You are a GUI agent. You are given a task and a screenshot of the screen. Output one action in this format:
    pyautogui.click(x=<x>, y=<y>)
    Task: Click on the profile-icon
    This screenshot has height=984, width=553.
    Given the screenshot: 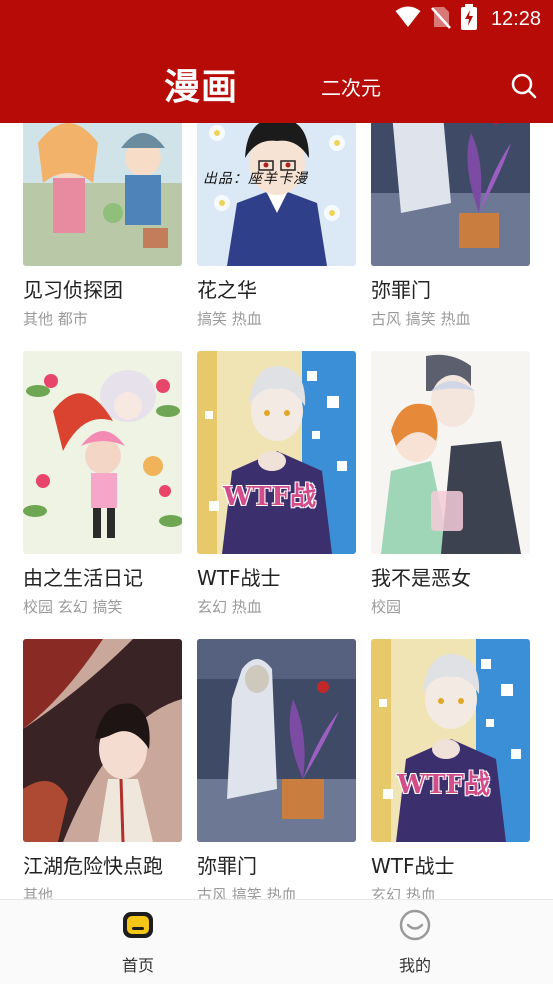 What is the action you would take?
    pyautogui.click(x=415, y=925)
    